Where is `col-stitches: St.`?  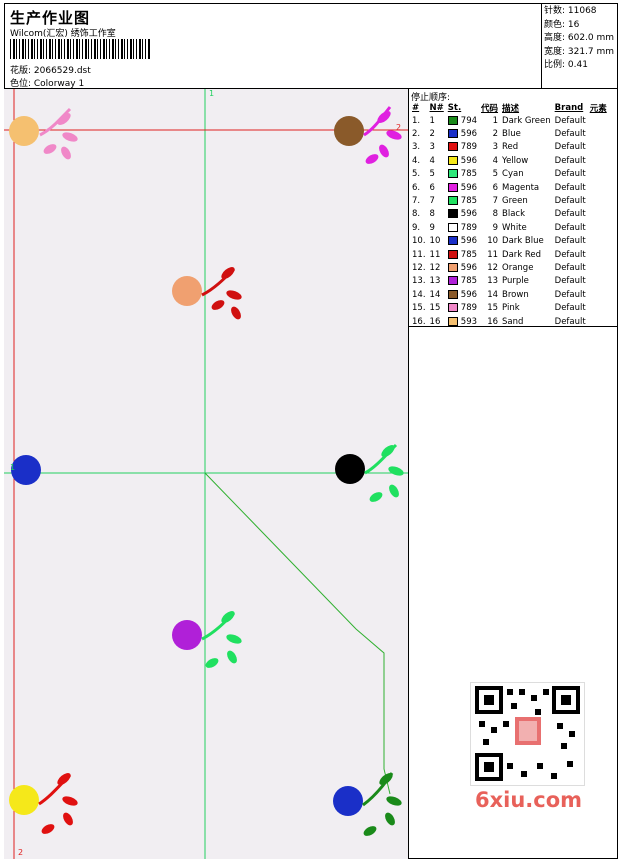 col-stitches: St. is located at coordinates (454, 107).